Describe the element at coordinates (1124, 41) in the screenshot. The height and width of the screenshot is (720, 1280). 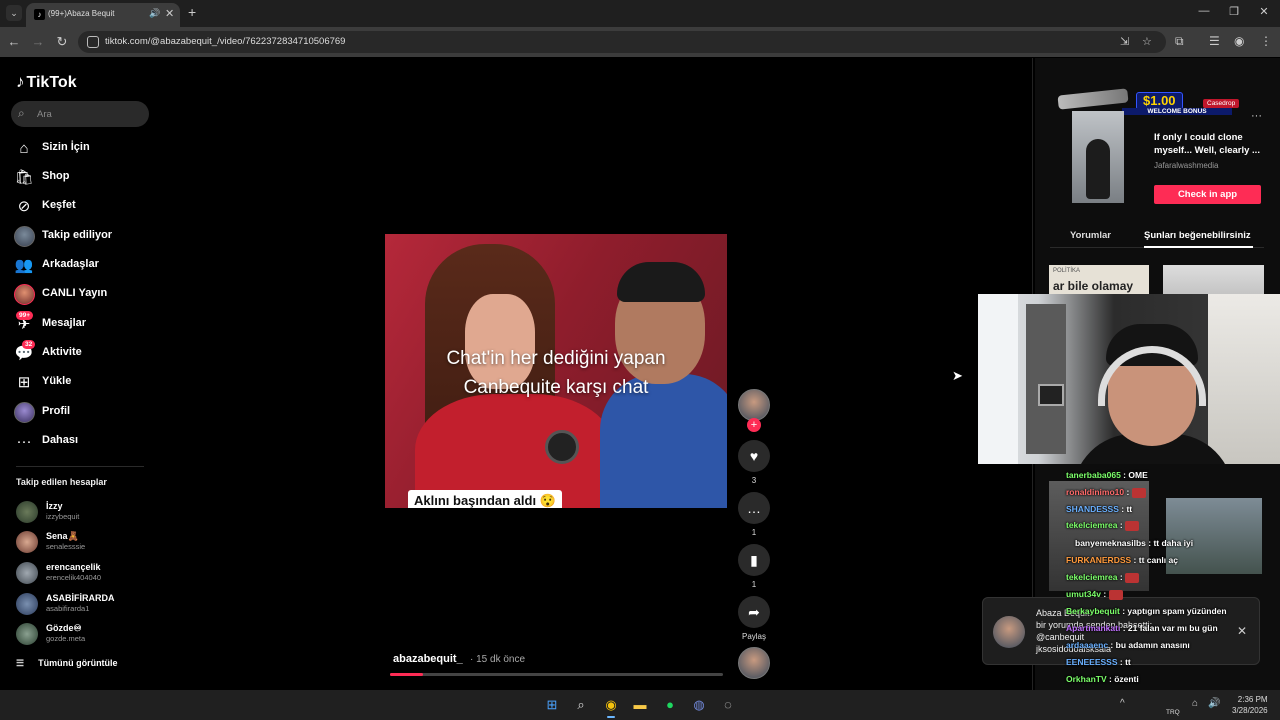
I see `install-app-icon: ⇲` at that location.